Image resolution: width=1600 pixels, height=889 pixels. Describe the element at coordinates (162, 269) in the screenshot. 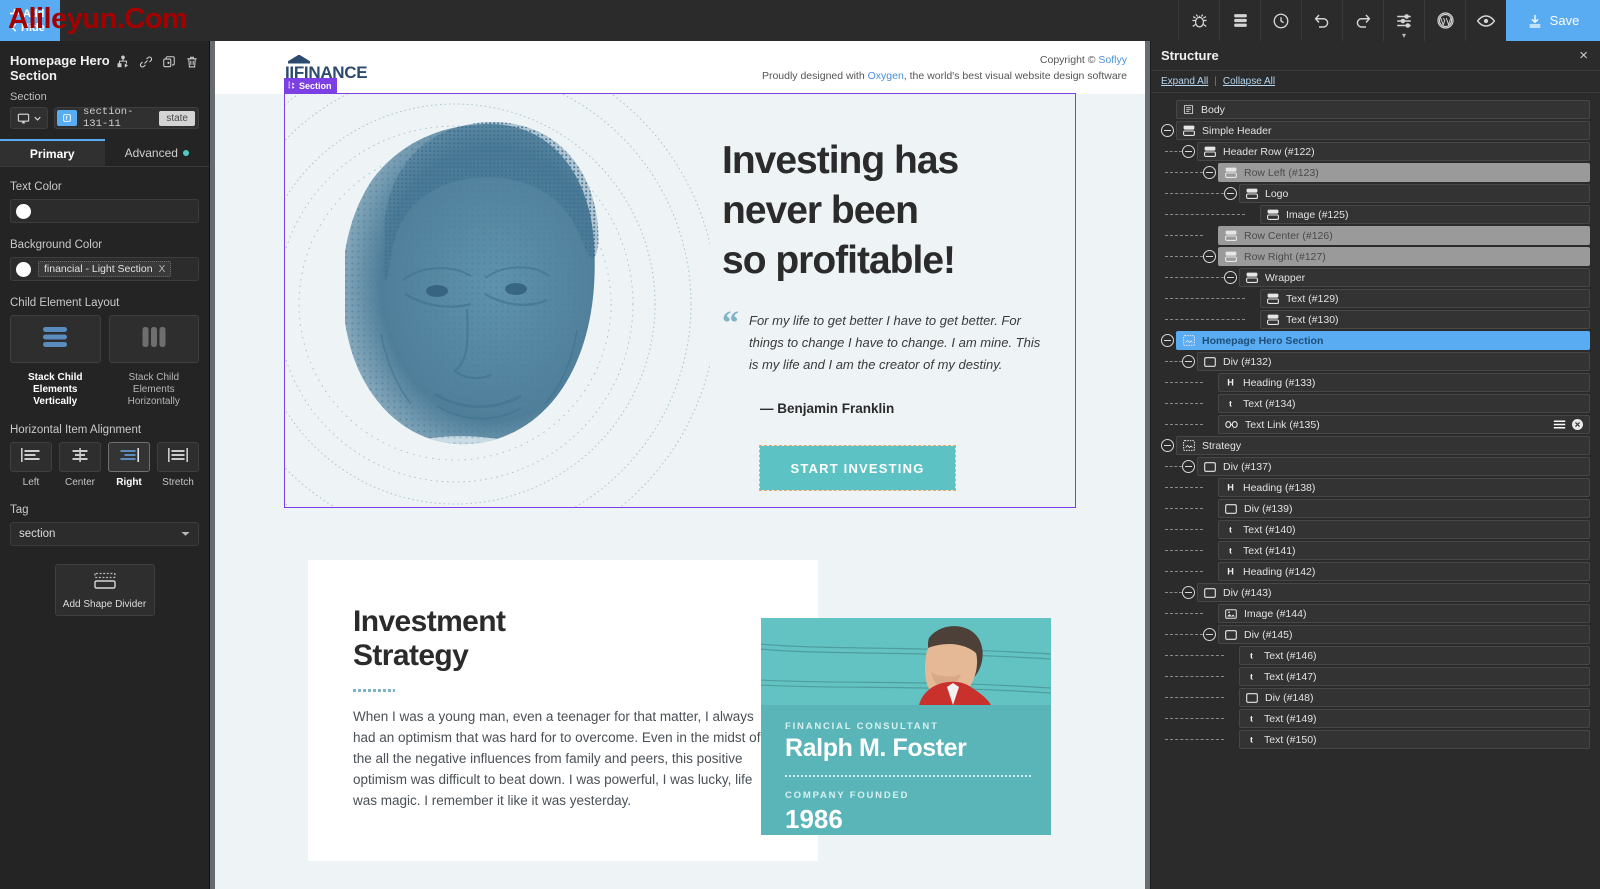

I see `remove-token-icon: X` at that location.